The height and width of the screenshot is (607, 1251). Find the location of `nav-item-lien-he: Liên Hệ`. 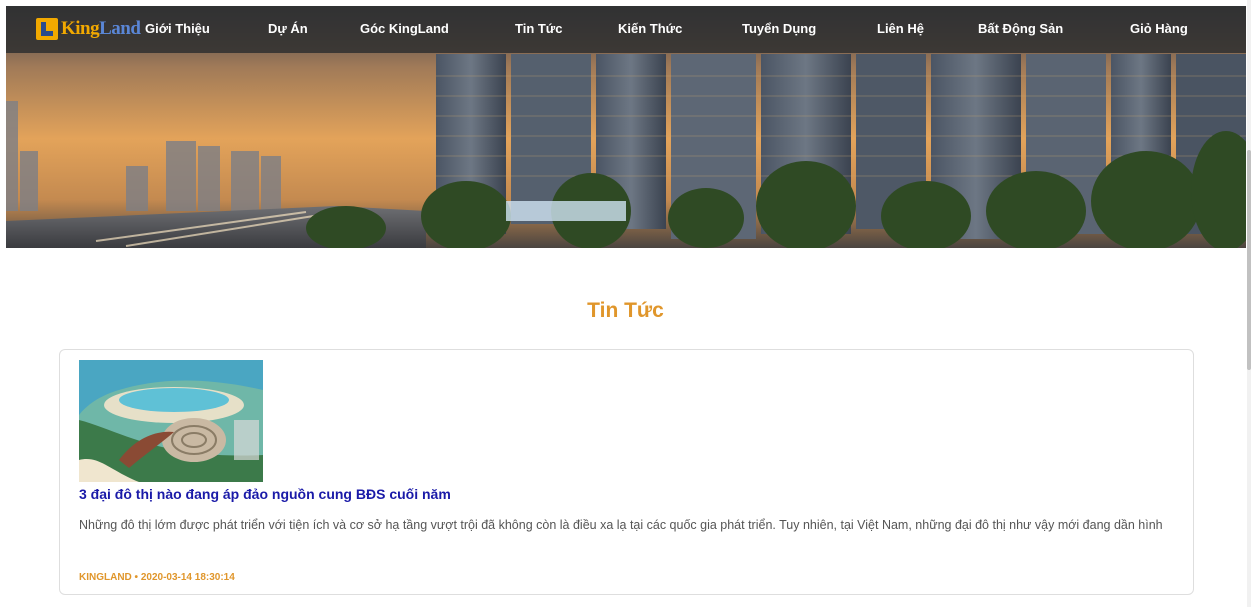

nav-item-lien-he: Liên Hệ is located at coordinates (900, 28).